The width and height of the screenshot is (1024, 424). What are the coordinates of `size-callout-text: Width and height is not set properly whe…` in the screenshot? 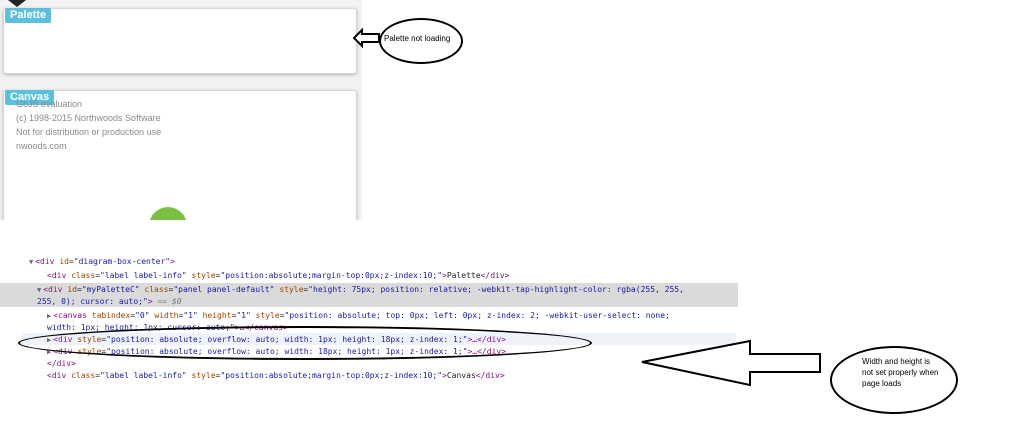 It's located at (900, 372).